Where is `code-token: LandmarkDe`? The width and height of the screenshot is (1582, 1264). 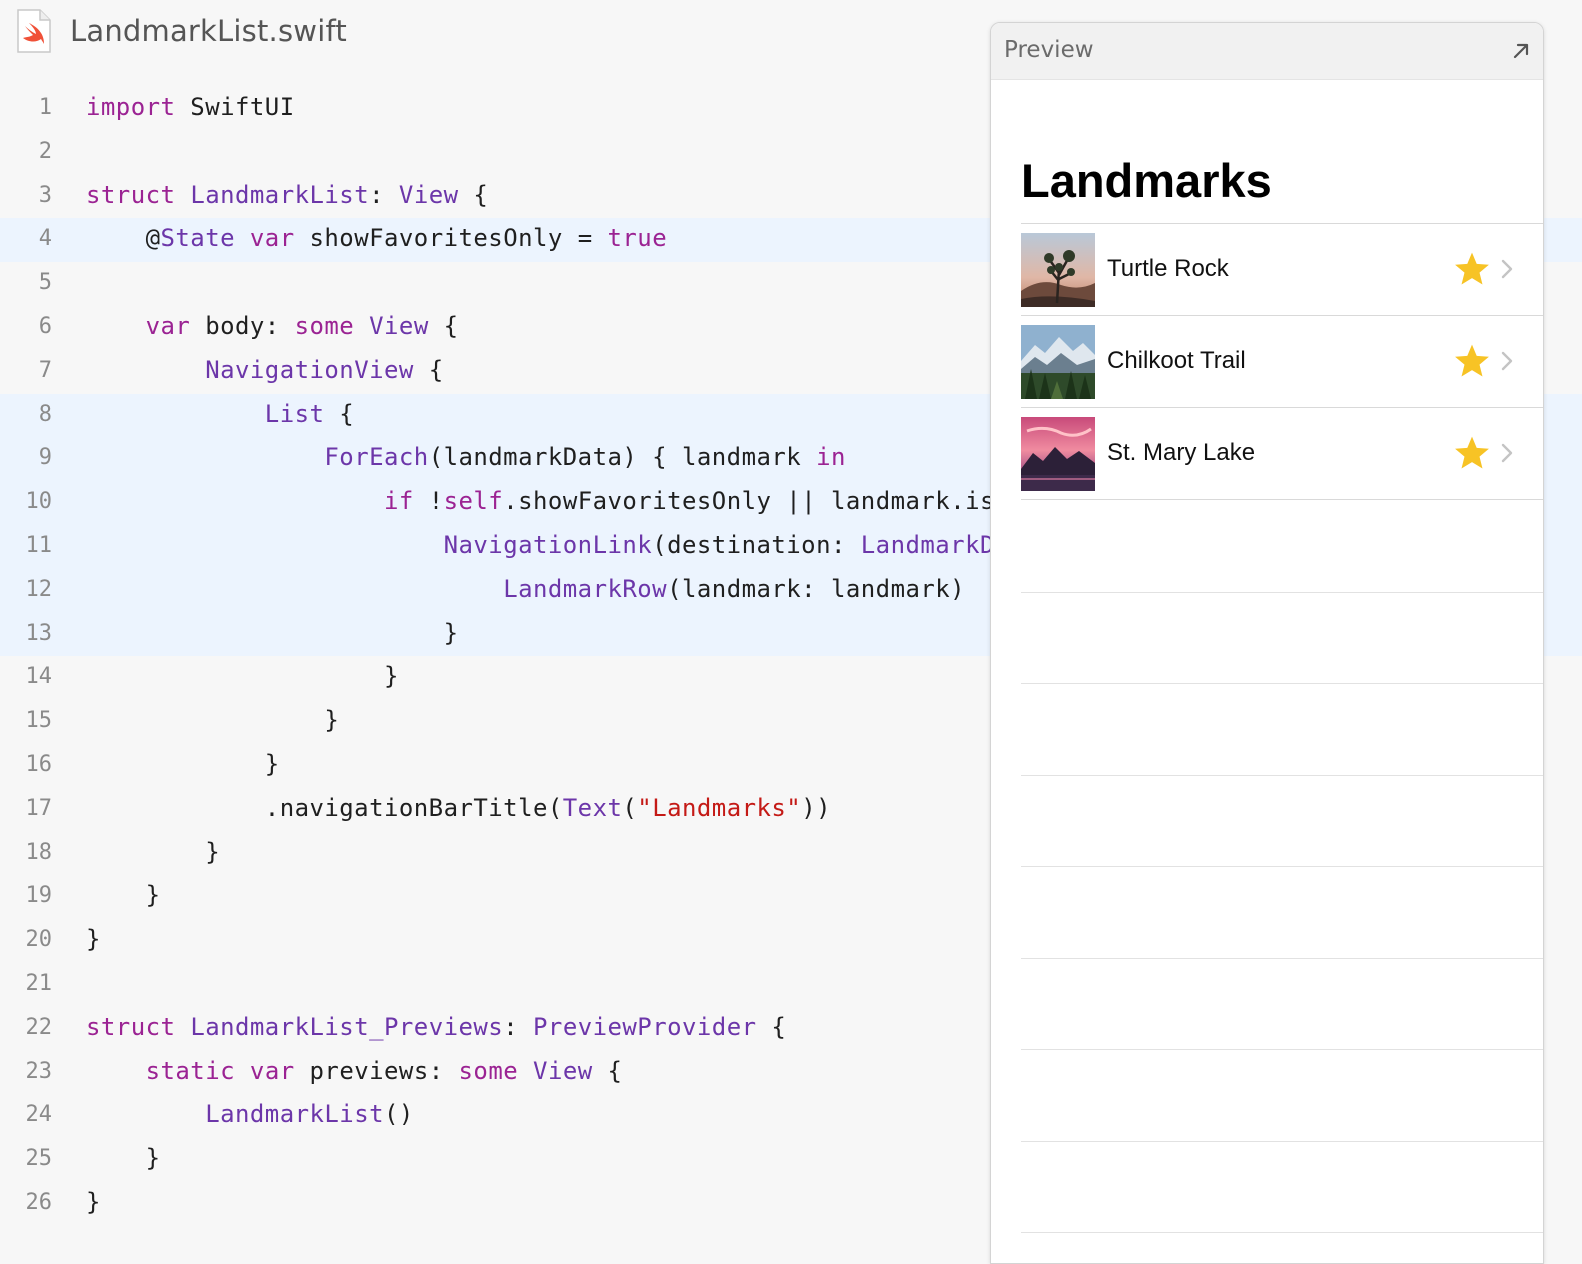
code-token: LandmarkDe is located at coordinates (935, 544).